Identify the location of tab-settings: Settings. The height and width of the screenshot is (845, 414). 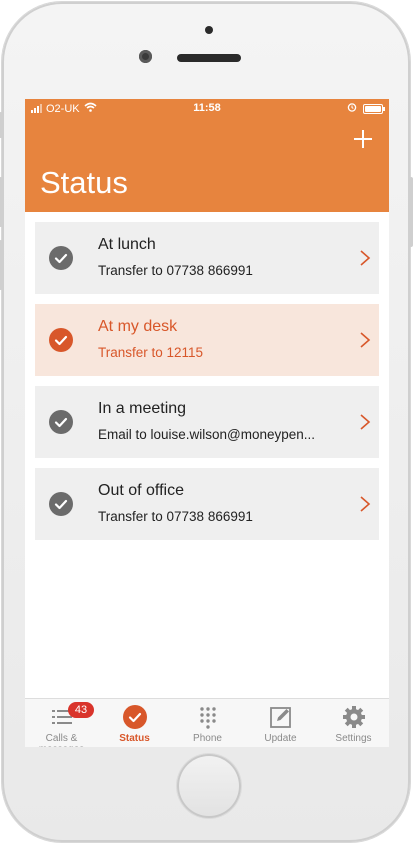
(353, 723).